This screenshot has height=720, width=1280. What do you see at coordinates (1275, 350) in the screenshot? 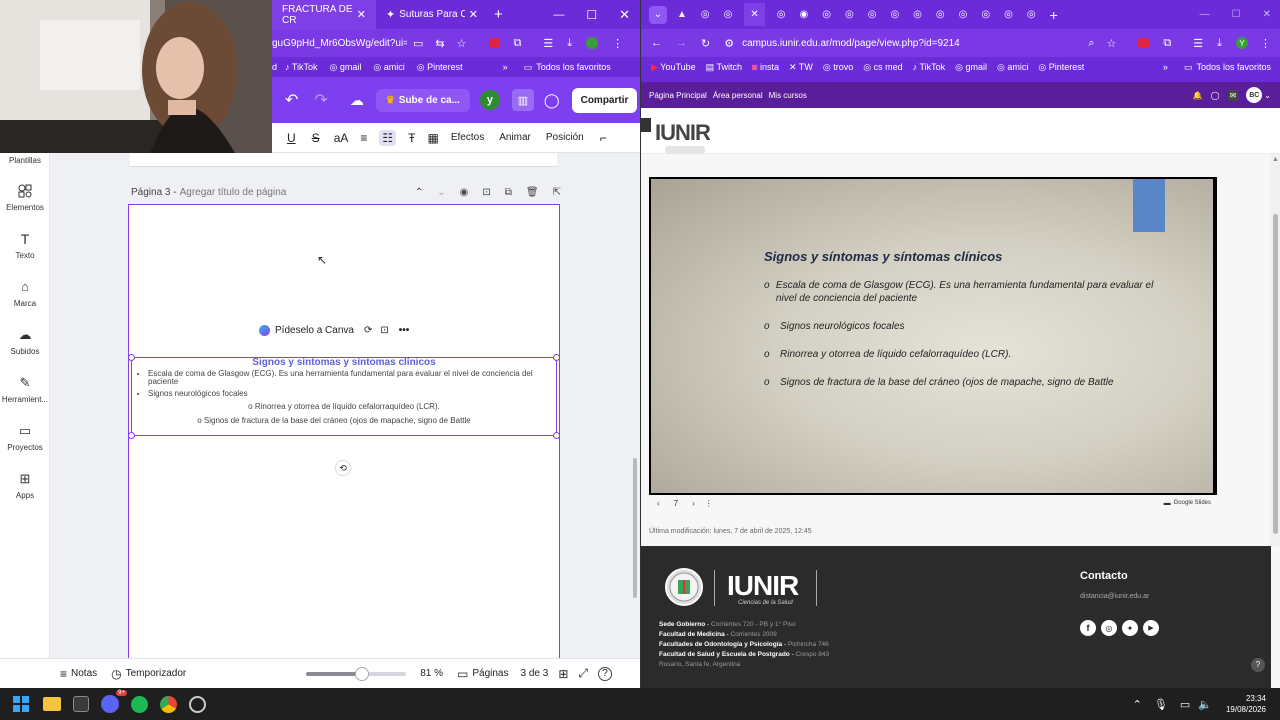
I see `page-scrollbar: ▲` at bounding box center [1275, 350].